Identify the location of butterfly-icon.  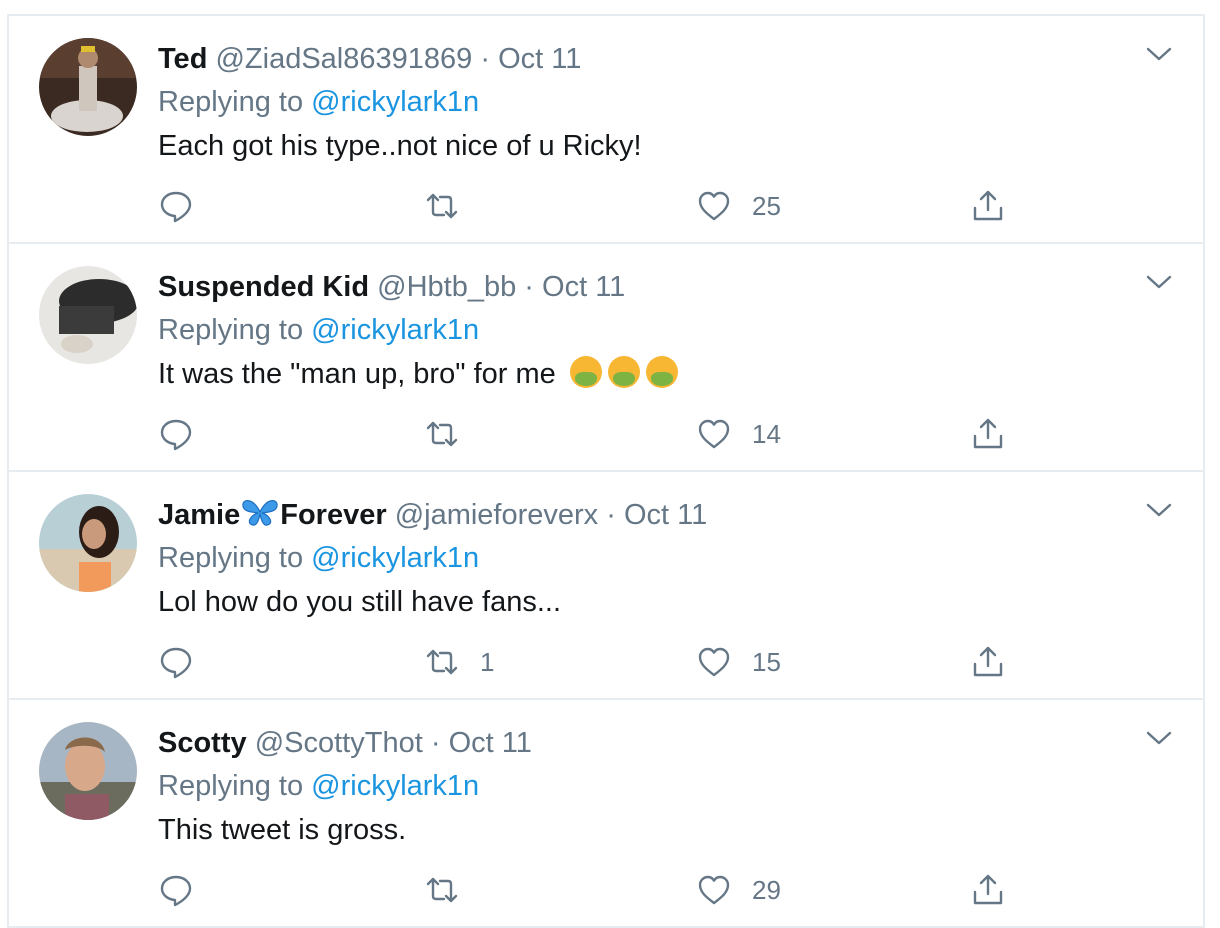
(260, 513).